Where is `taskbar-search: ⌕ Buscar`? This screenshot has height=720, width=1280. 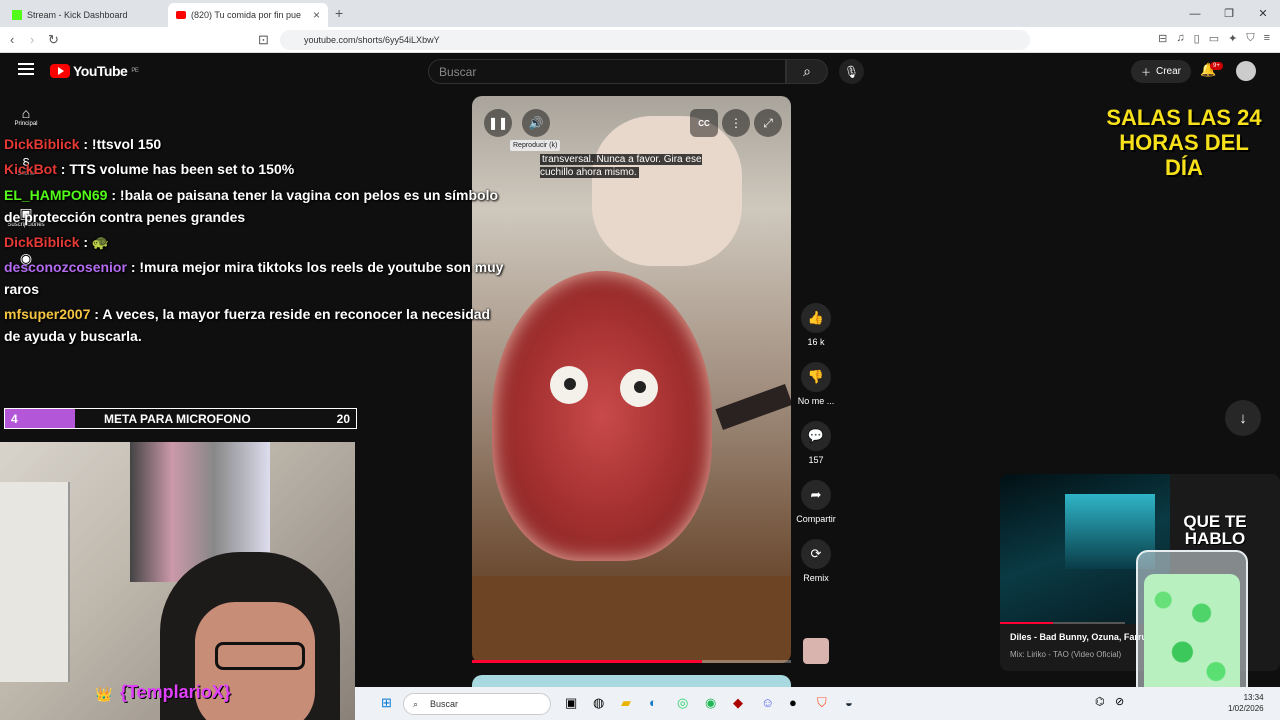 taskbar-search: ⌕ Buscar is located at coordinates (477, 704).